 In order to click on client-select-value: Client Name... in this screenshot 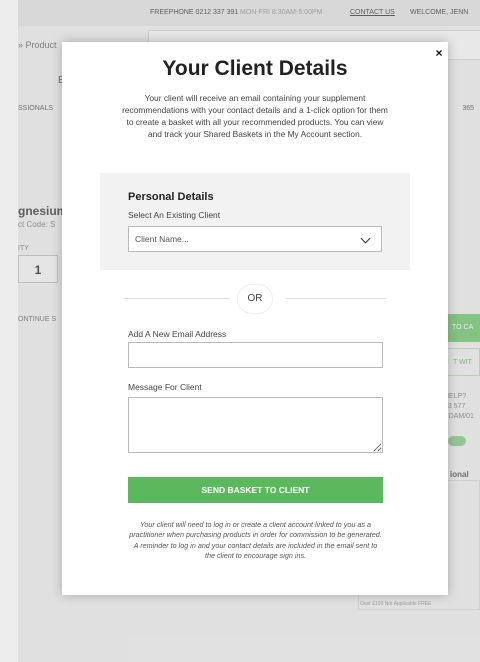, I will do `click(162, 239)`.